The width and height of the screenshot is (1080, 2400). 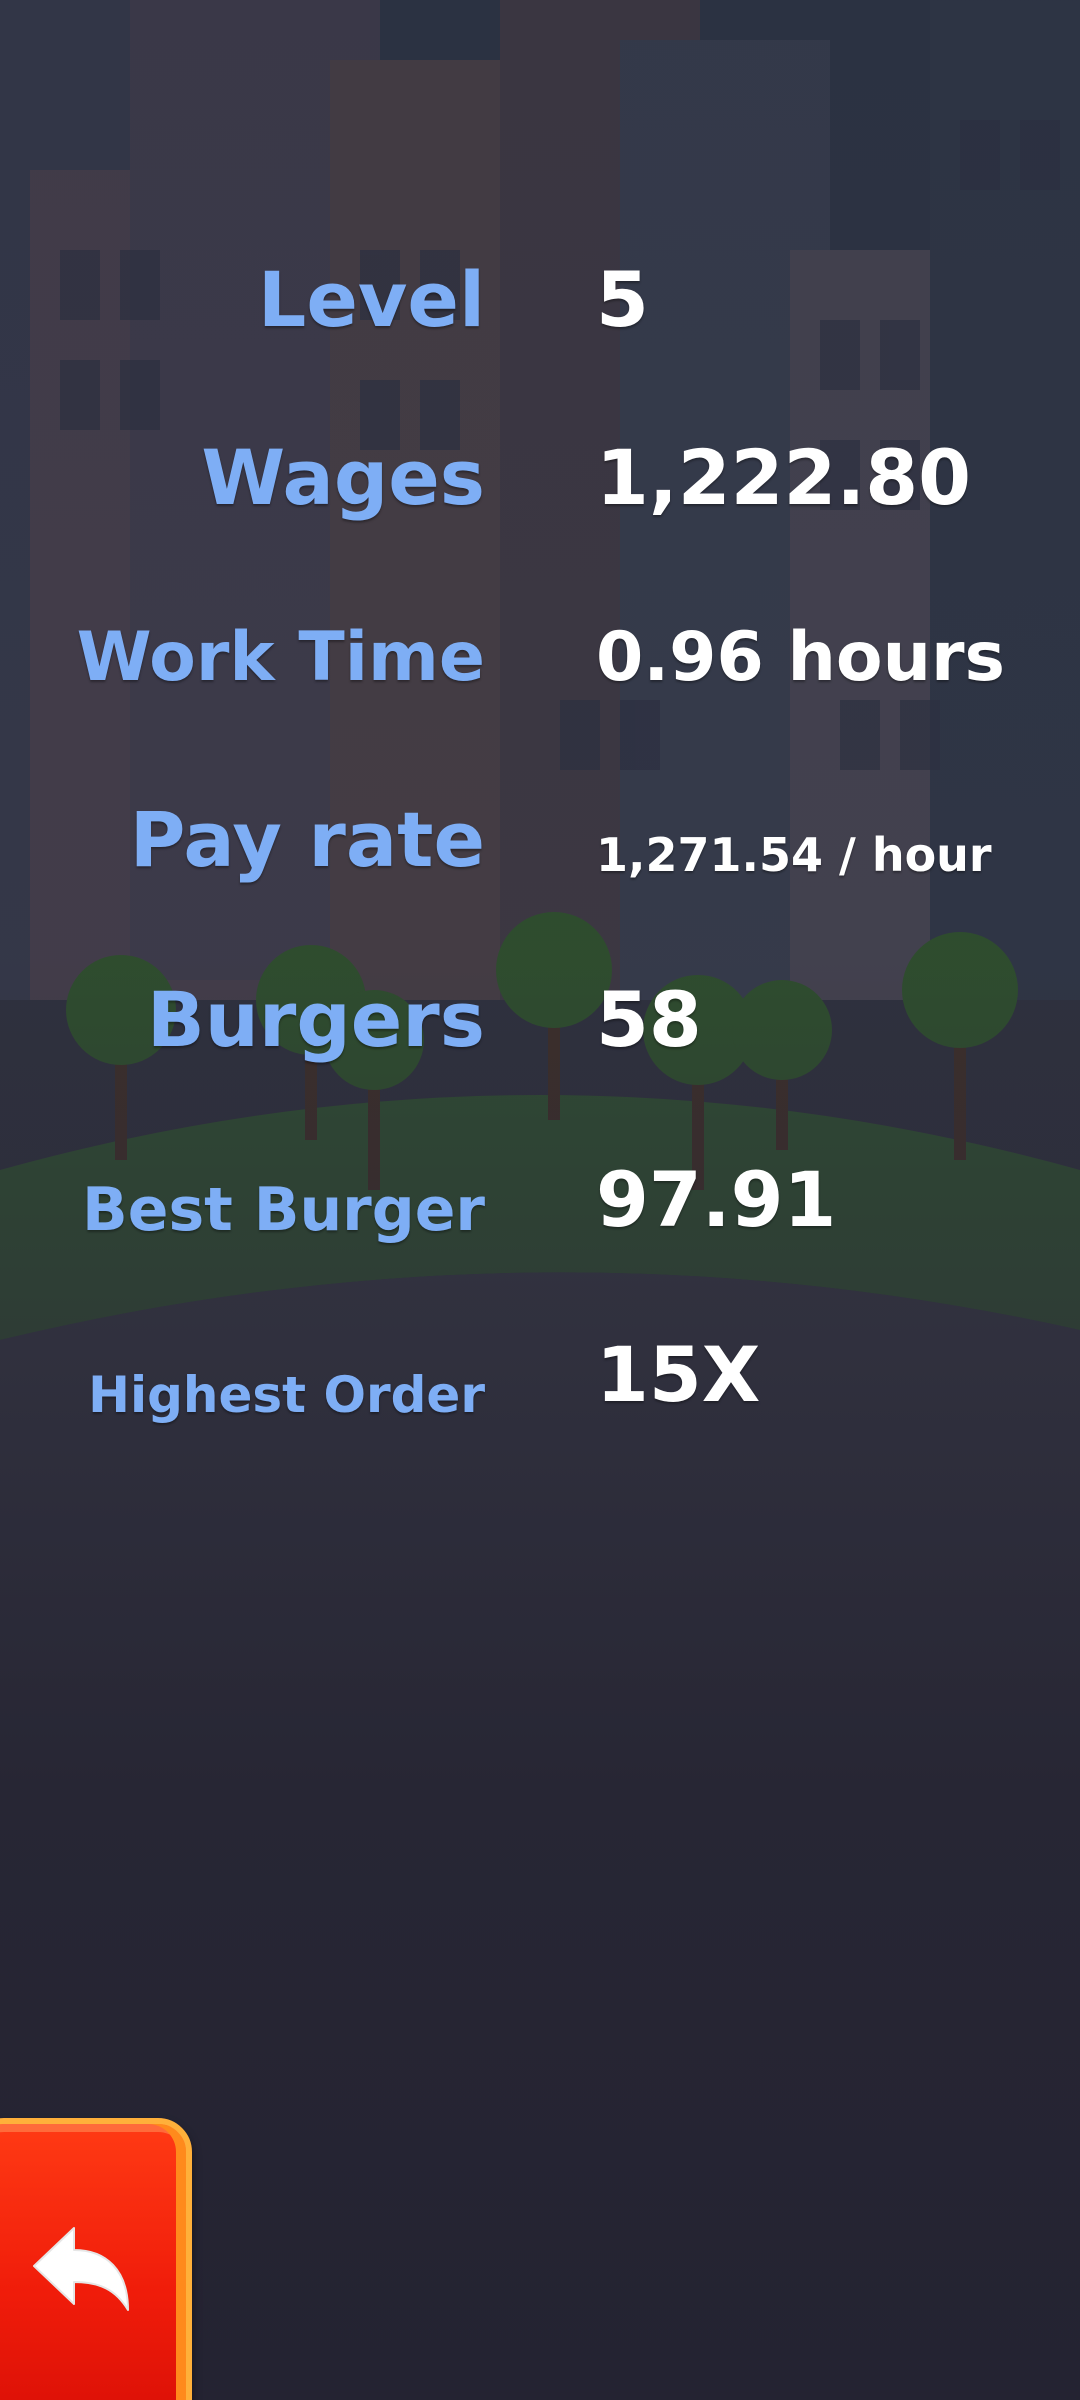 I want to click on work-time-label: Work Time, so click(x=280, y=657).